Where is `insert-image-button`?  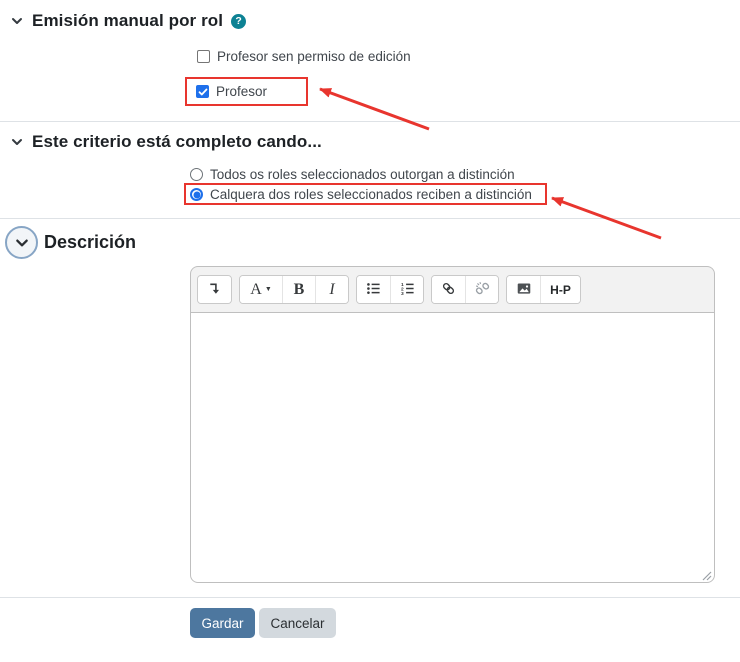
insert-image-button is located at coordinates (523, 289).